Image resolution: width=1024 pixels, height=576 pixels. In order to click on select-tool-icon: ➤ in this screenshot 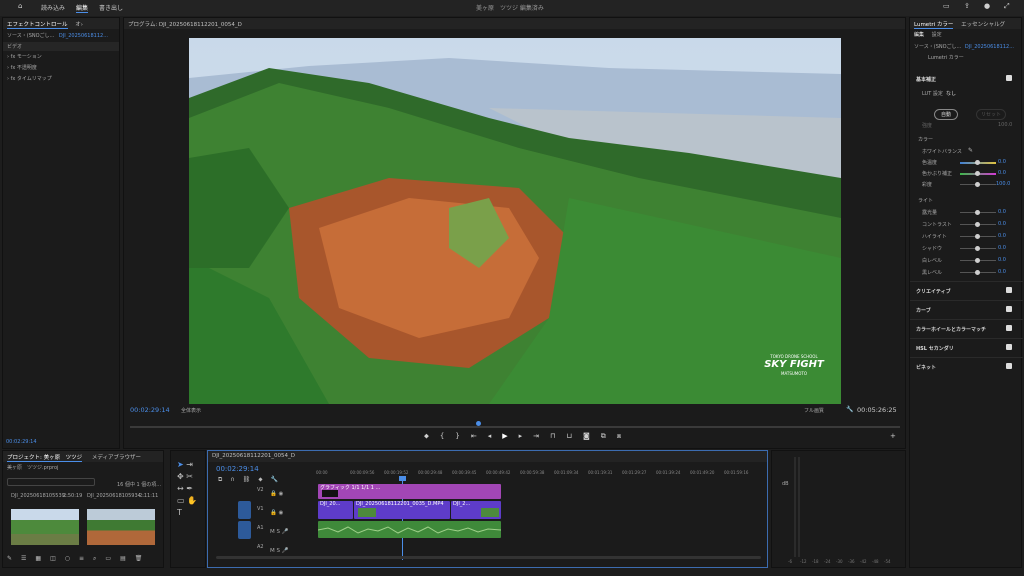, I will do `click(180, 464)`.